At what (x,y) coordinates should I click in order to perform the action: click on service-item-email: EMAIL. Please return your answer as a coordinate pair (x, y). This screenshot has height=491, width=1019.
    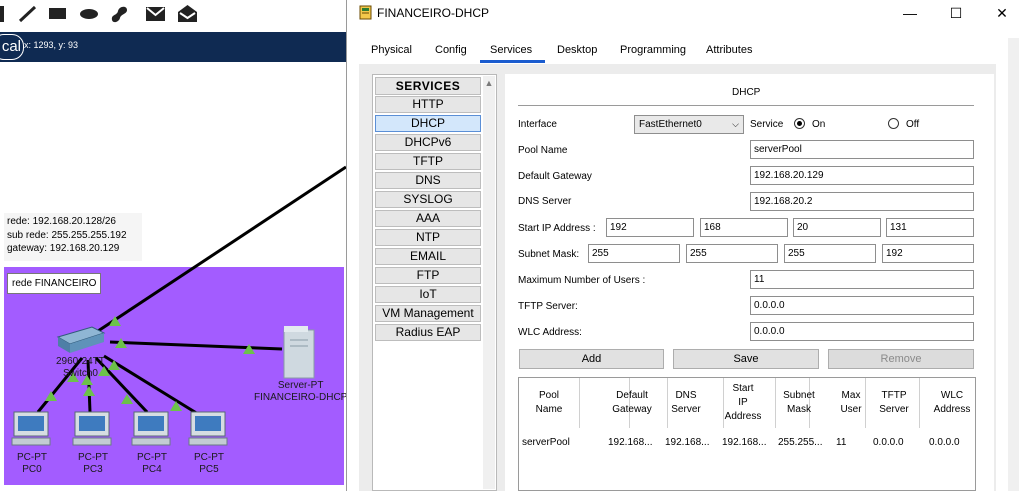
    Looking at the image, I should click on (428, 256).